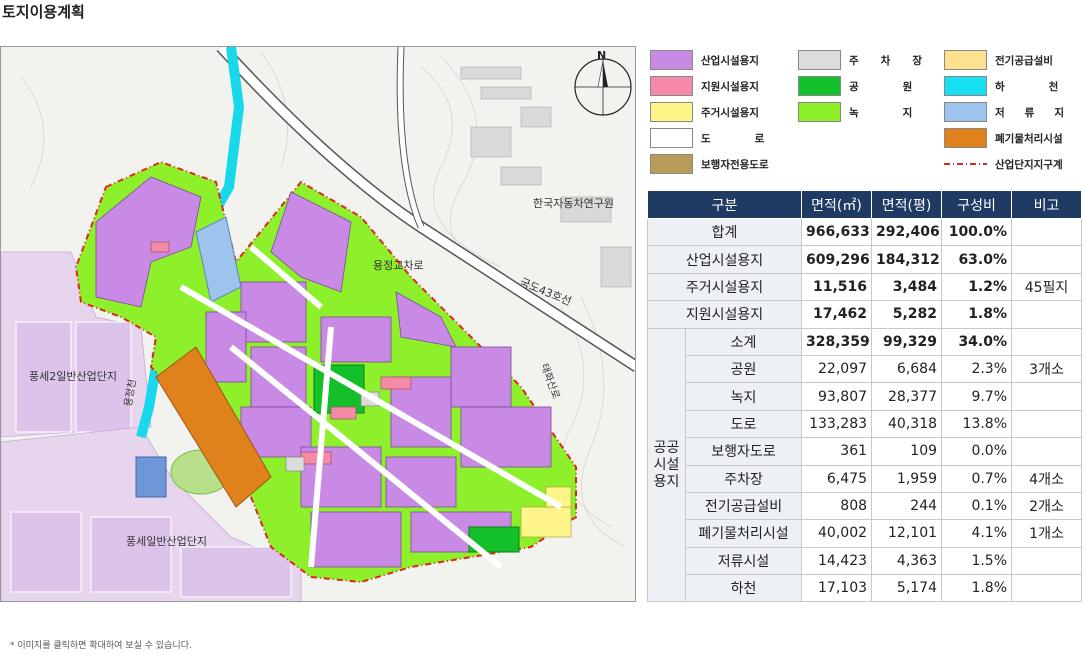  What do you see at coordinates (837, 204) in the screenshot?
I see `col-header-area-m2: 면적(㎡)` at bounding box center [837, 204].